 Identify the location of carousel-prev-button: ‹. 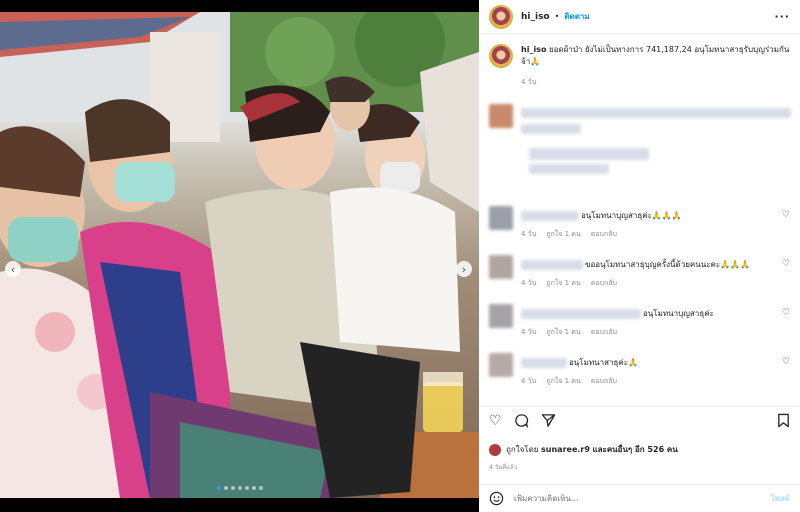
(13, 269).